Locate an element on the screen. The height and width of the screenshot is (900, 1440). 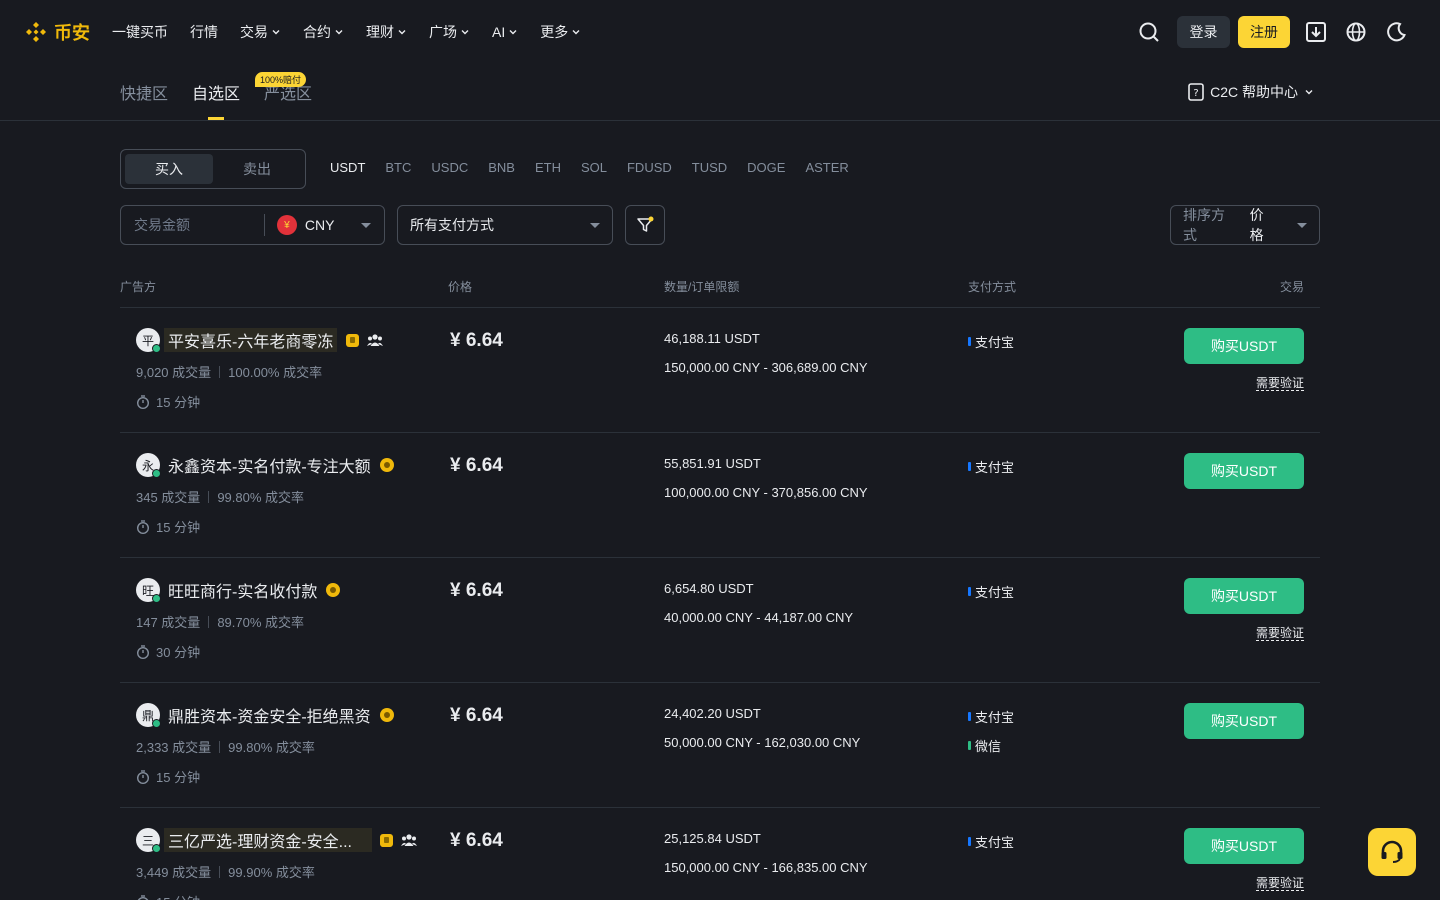
c2c-help-center: ? C2C 帮助中心 is located at coordinates (1251, 92).